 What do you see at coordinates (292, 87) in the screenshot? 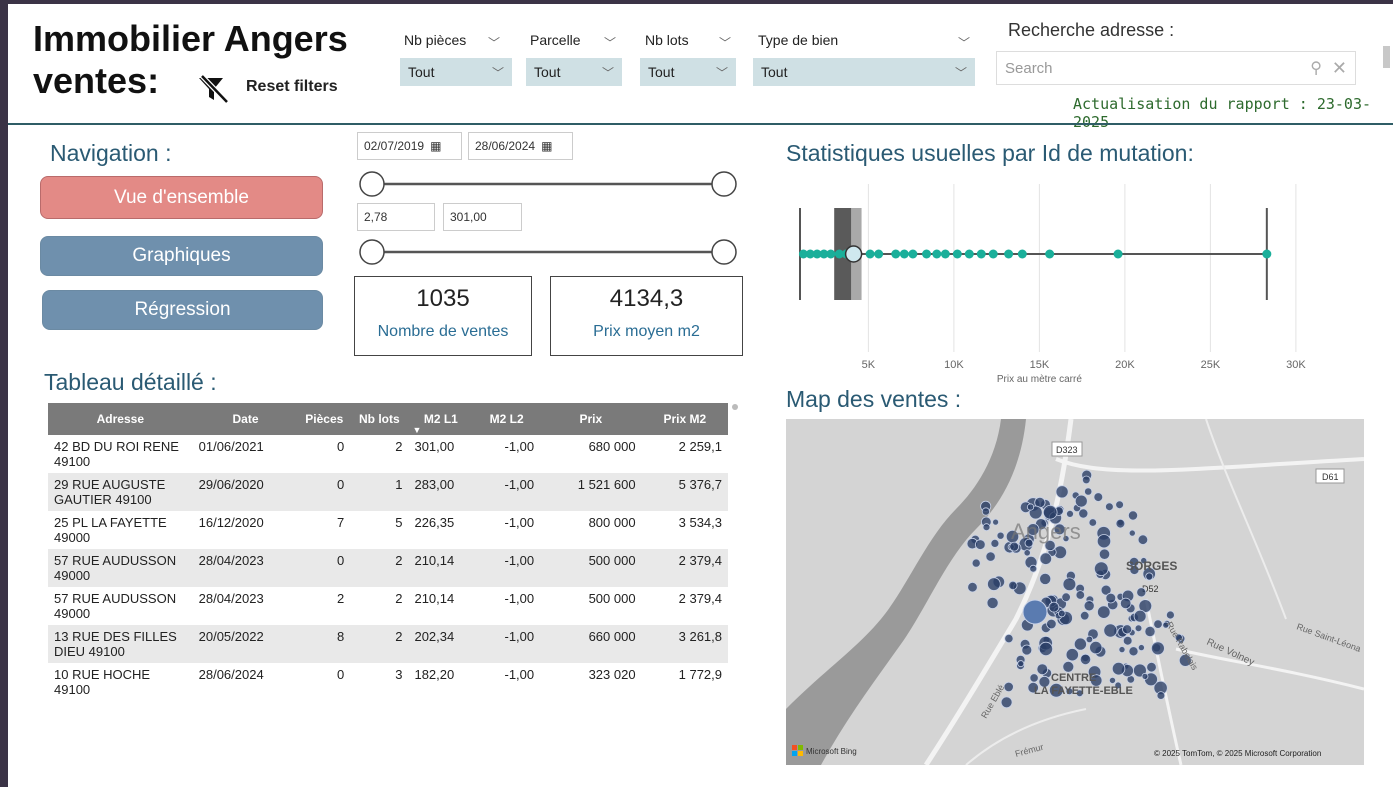
I see `reset-filters-button: Reset filters` at bounding box center [292, 87].